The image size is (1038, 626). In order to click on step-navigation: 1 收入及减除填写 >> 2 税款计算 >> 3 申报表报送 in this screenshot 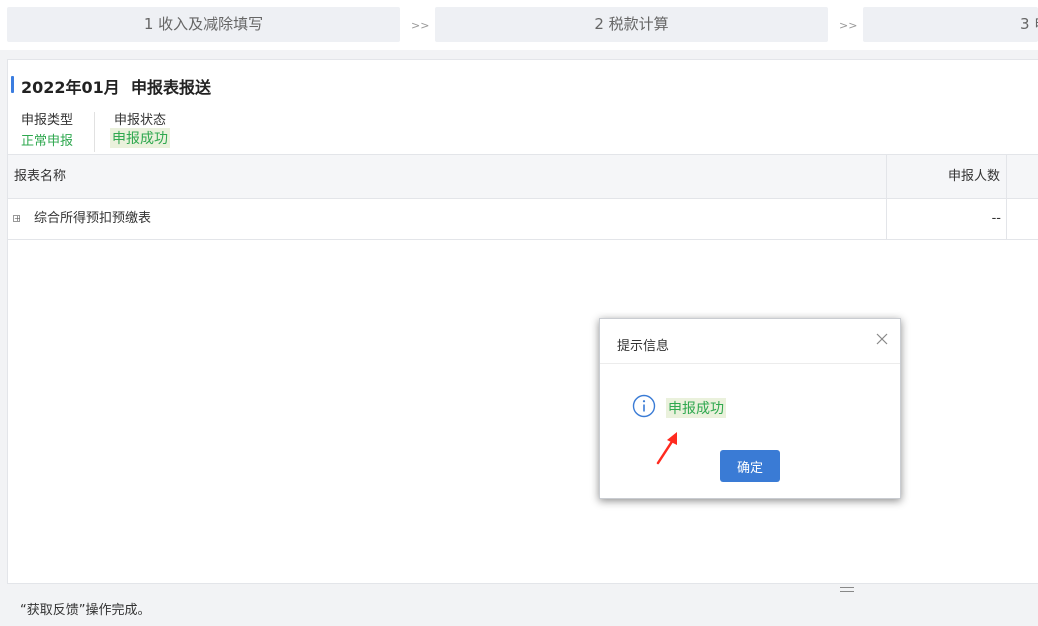, I will do `click(519, 25)`.